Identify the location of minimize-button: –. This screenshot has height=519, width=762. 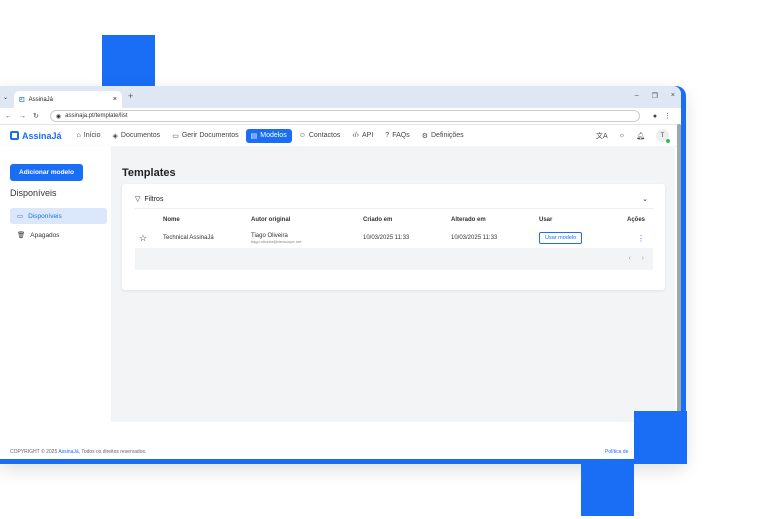
(637, 96).